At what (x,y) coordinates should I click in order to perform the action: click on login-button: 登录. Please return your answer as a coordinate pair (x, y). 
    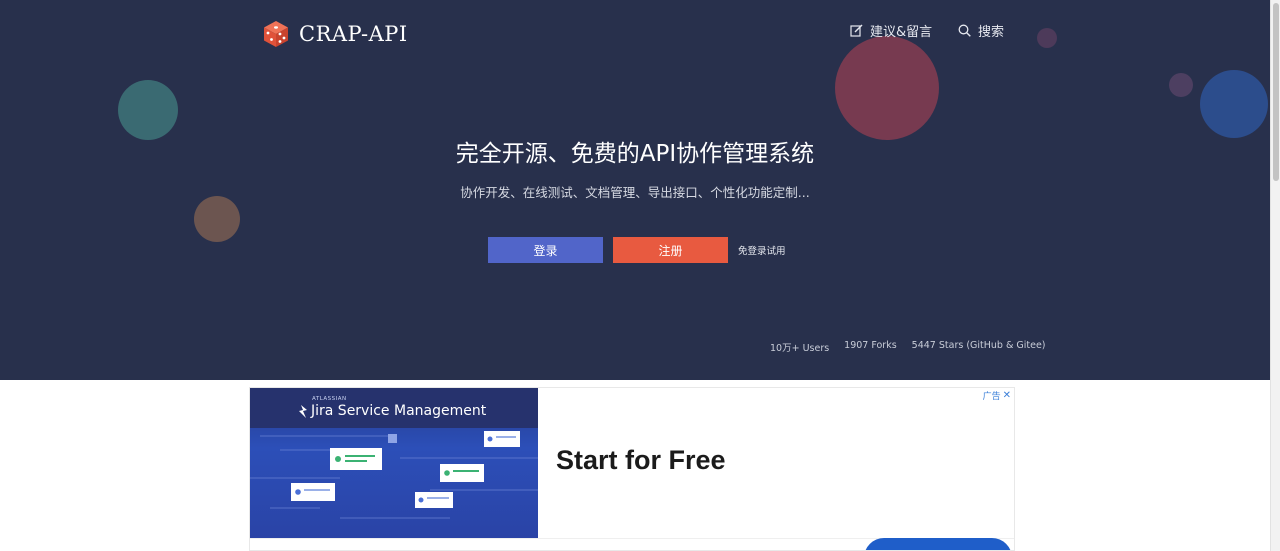
    Looking at the image, I should click on (545, 250).